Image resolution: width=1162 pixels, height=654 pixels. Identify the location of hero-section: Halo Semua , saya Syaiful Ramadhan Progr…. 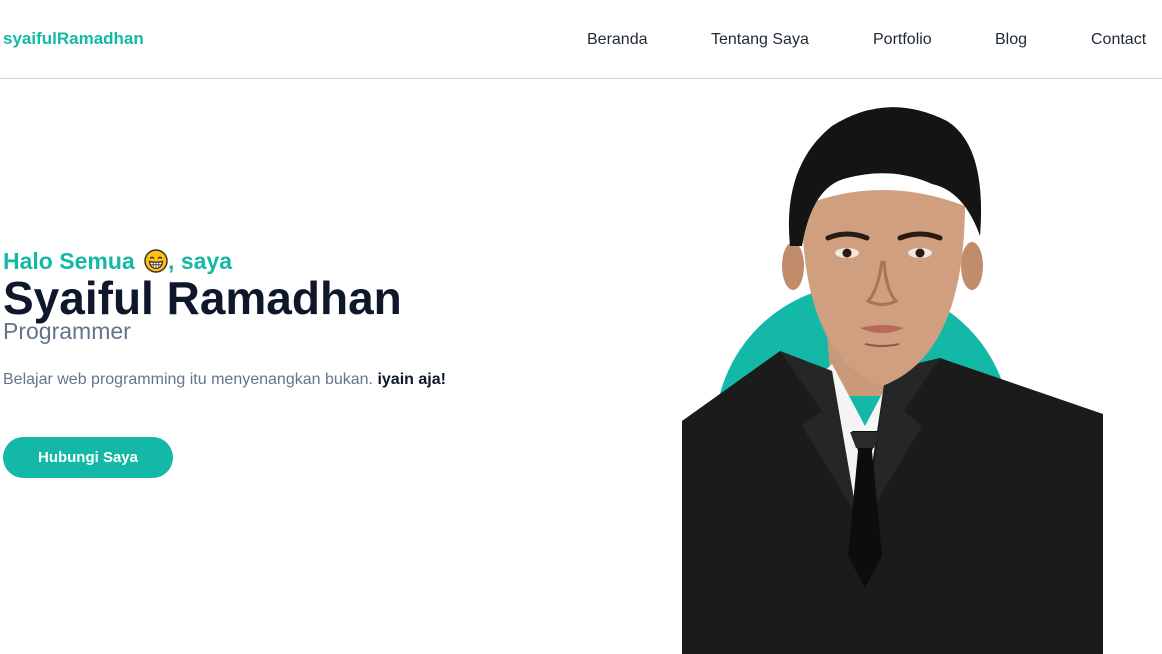
(283, 317).